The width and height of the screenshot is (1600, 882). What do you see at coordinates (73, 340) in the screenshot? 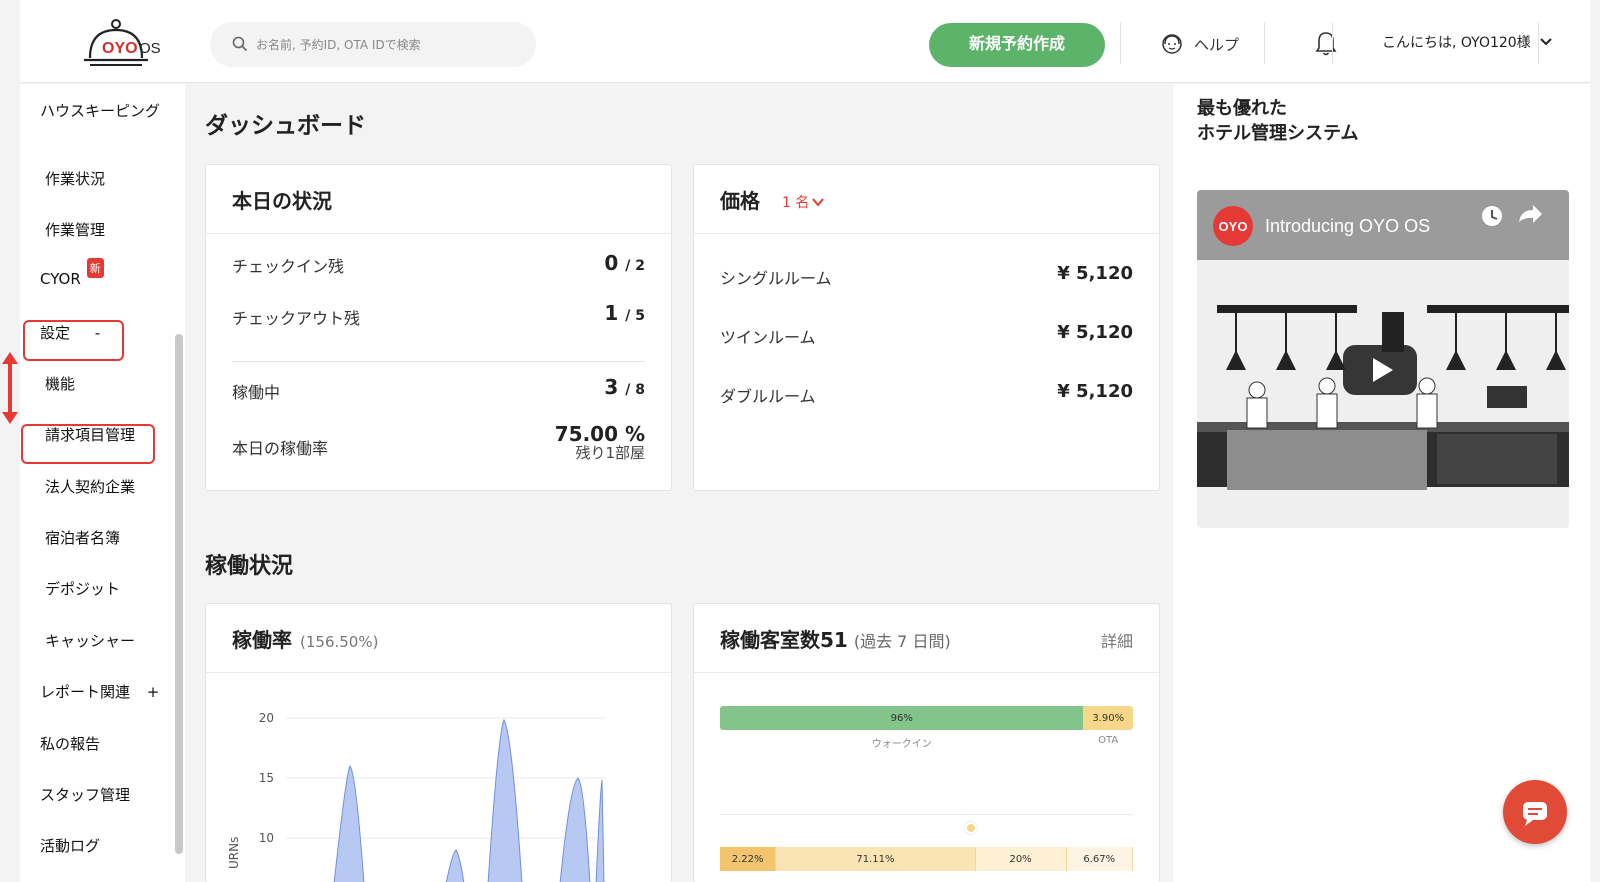
I see `highlight-box` at bounding box center [73, 340].